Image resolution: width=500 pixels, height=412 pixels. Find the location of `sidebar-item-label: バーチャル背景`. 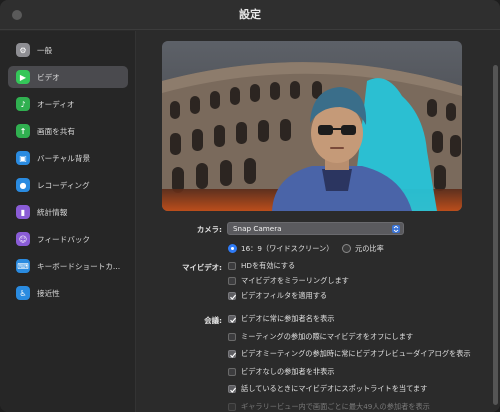

sidebar-item-label: バーチャル背景 is located at coordinates (64, 158).